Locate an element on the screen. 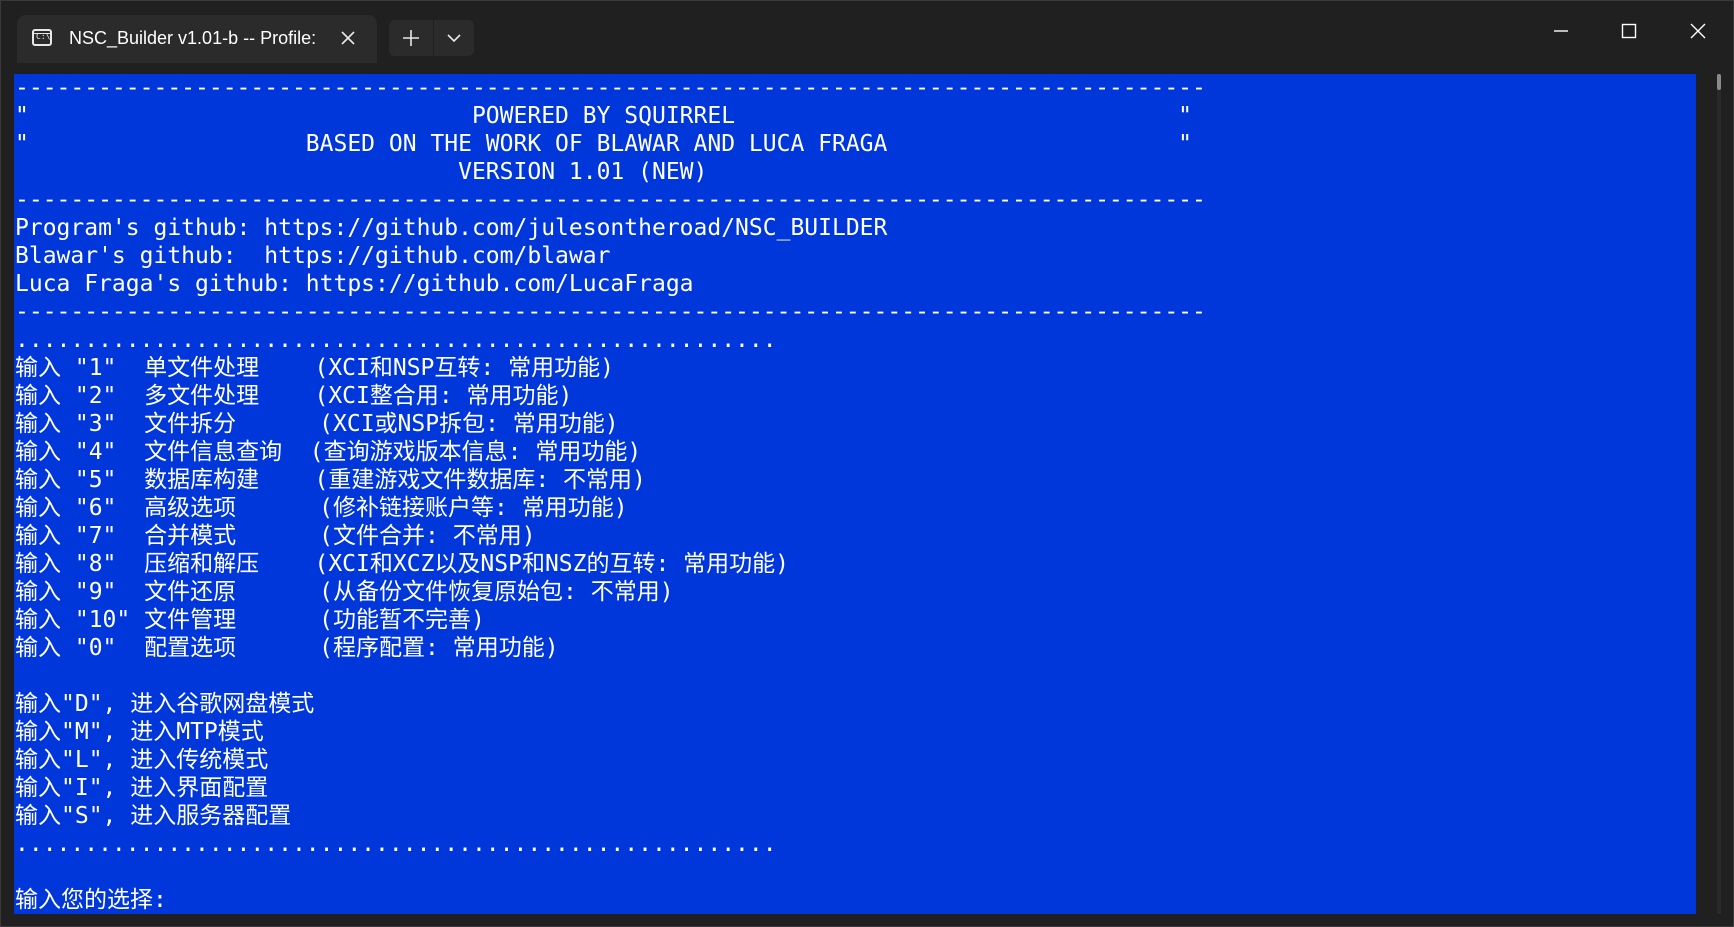 The width and height of the screenshot is (1734, 927). tab-nsc-builder: C:\ NSC_Builder v1.01-b -- Profile: is located at coordinates (197, 39).